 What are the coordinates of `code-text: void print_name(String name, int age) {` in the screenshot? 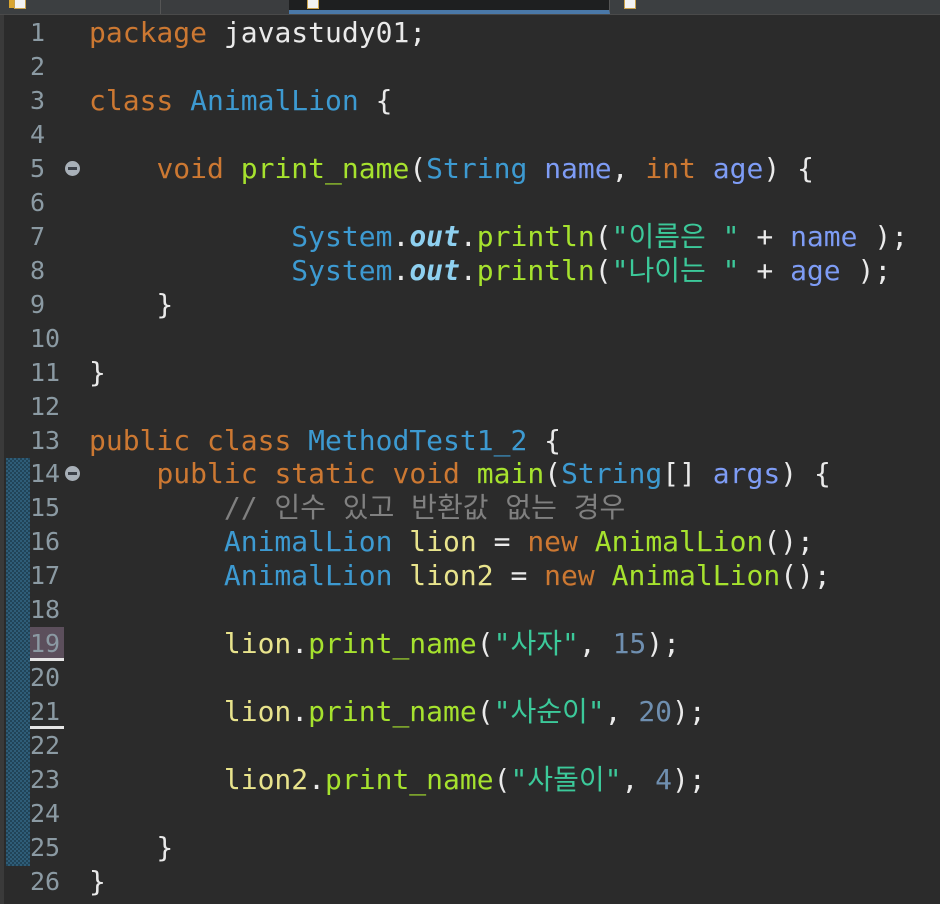 It's located at (451, 169).